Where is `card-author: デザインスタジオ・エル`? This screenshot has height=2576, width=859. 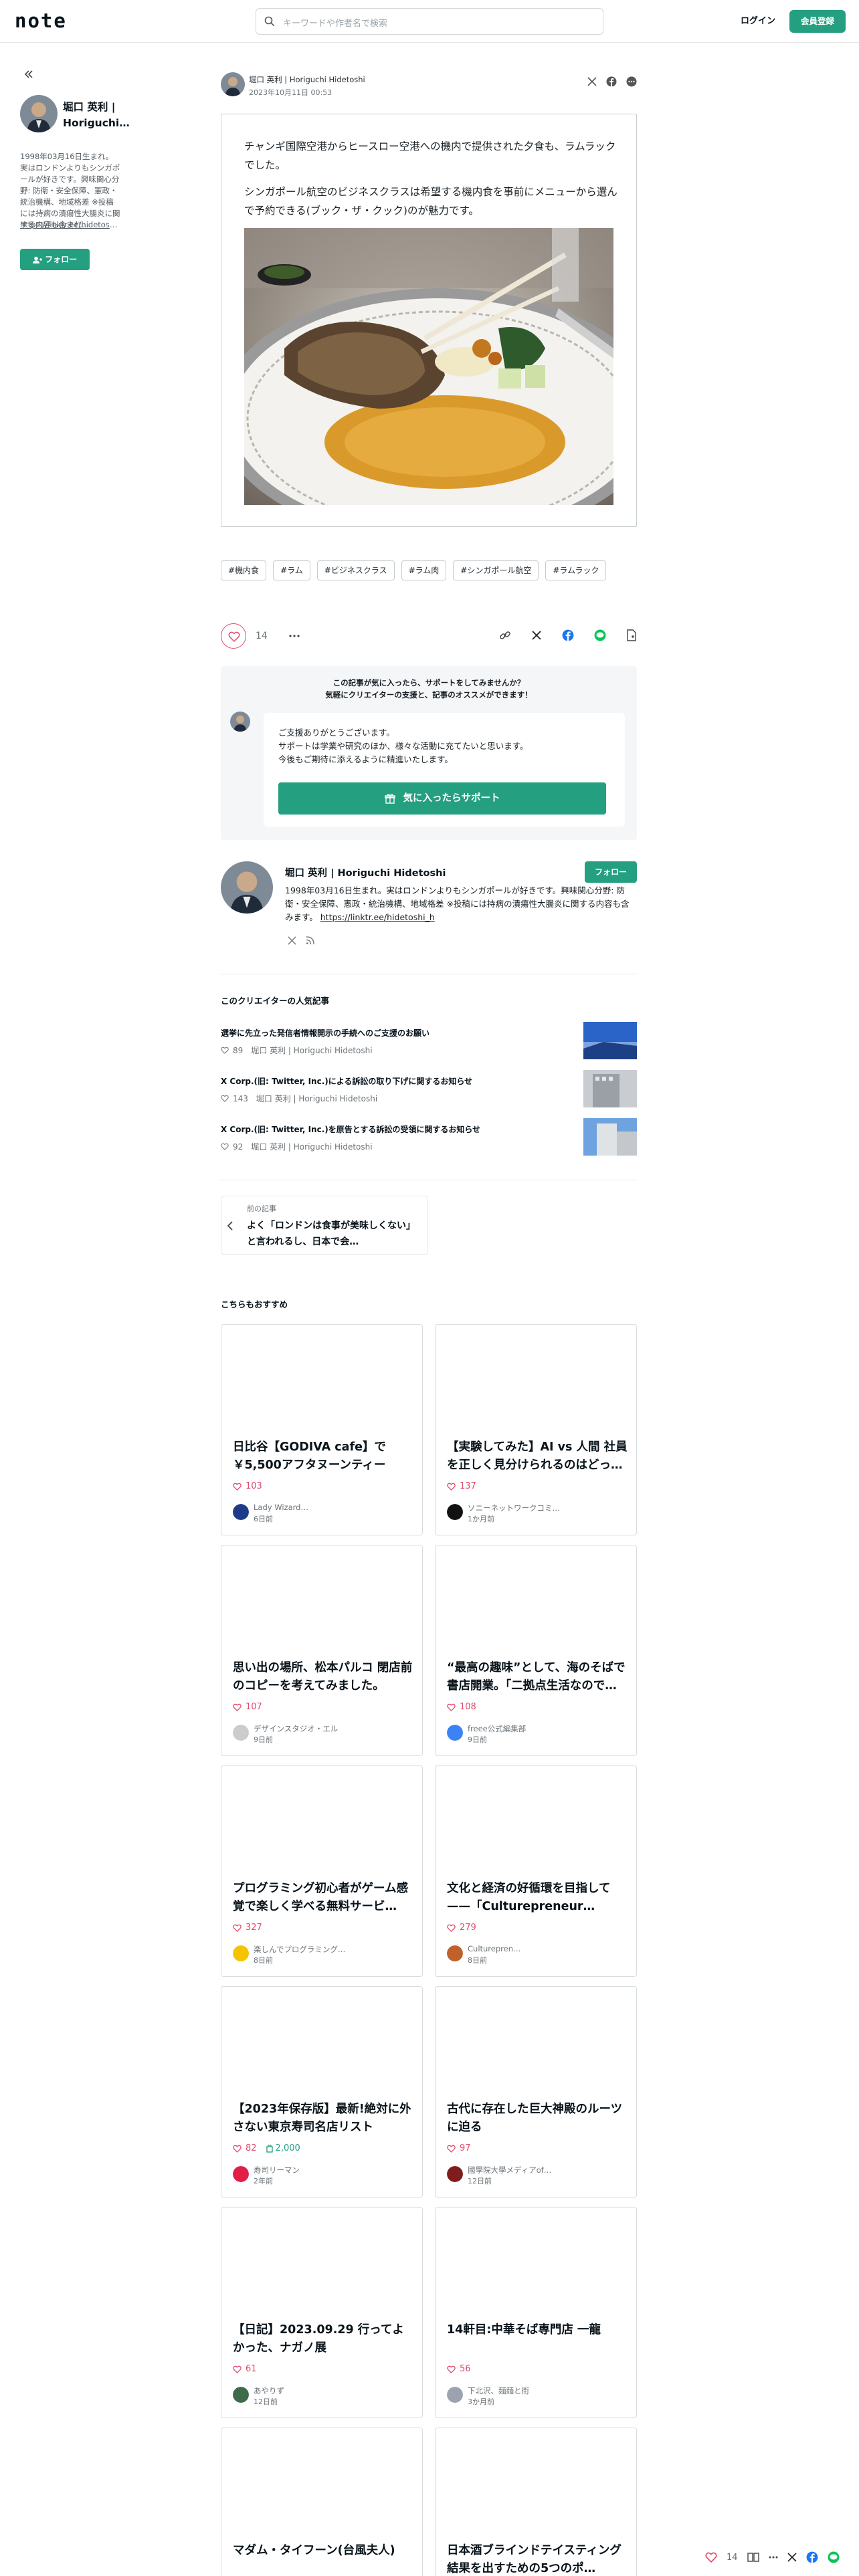
card-author: デザインスタジオ・エル is located at coordinates (296, 1728).